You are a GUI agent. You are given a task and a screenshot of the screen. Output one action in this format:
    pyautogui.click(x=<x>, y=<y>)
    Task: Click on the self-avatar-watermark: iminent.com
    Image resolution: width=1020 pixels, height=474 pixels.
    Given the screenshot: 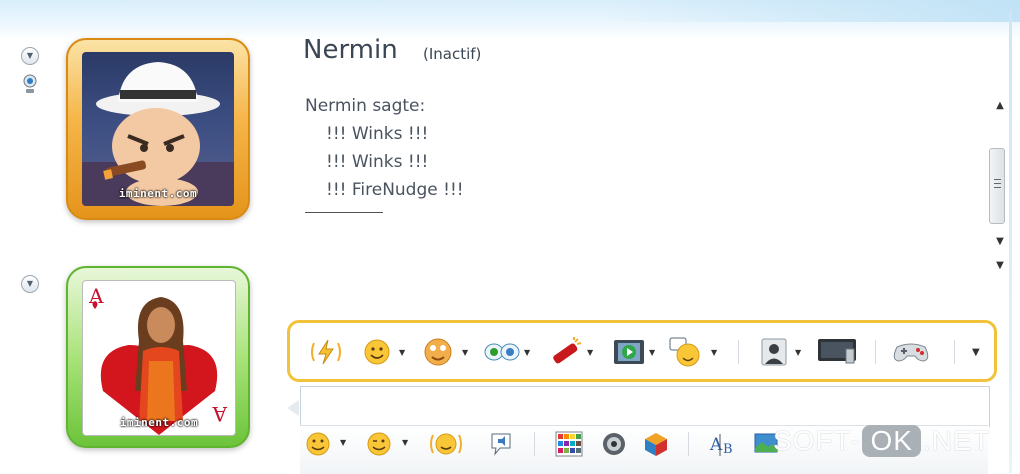 What is the action you would take?
    pyautogui.click(x=159, y=422)
    